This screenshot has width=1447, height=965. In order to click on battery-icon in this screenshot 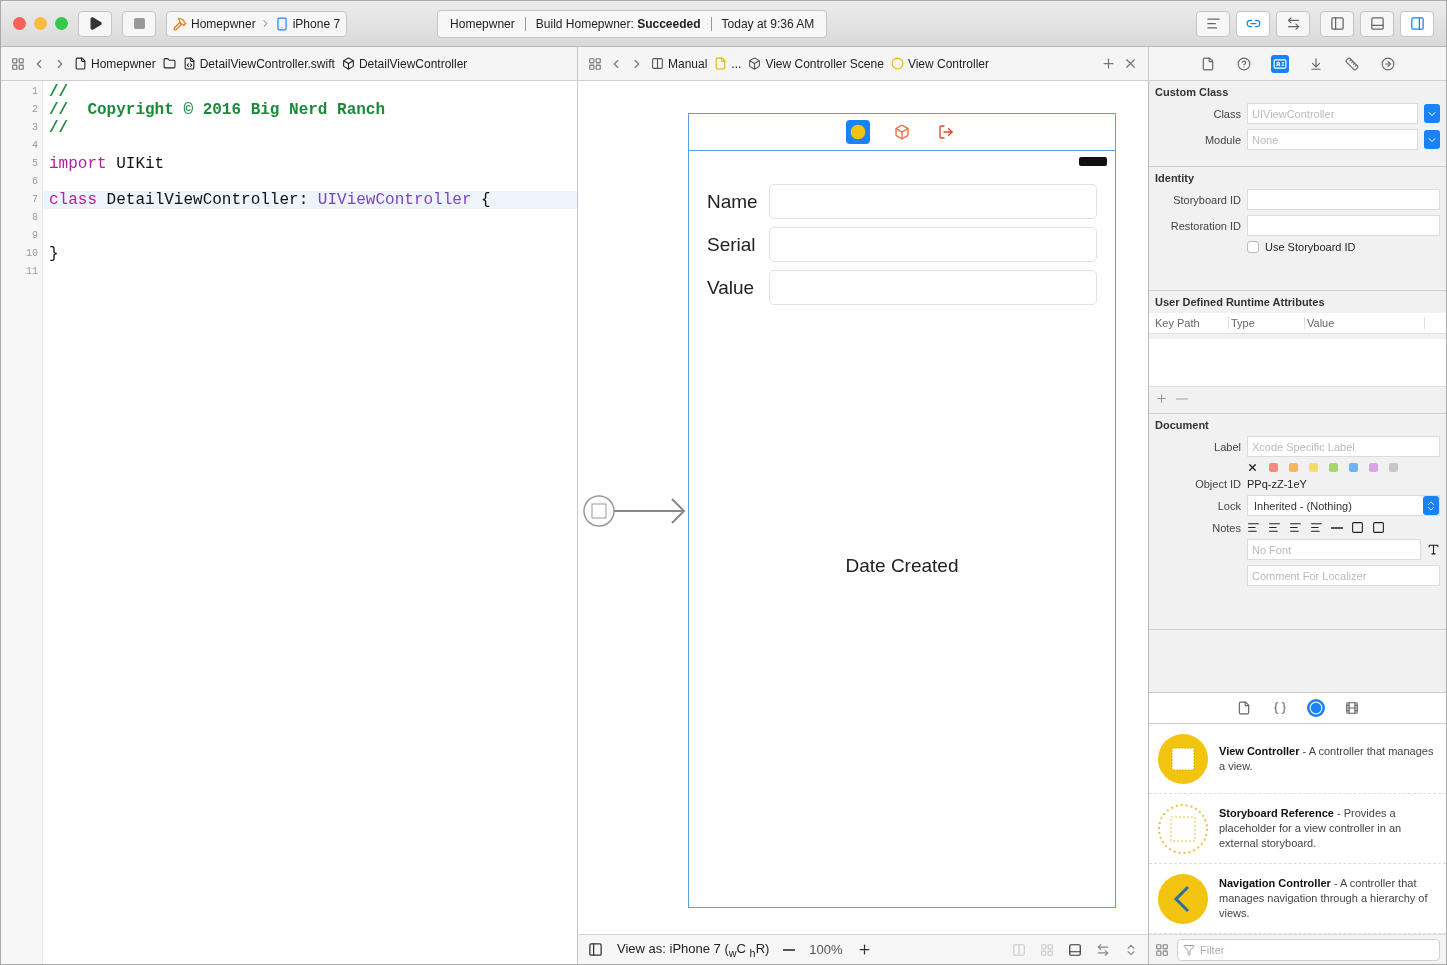, I will do `click(1093, 161)`.